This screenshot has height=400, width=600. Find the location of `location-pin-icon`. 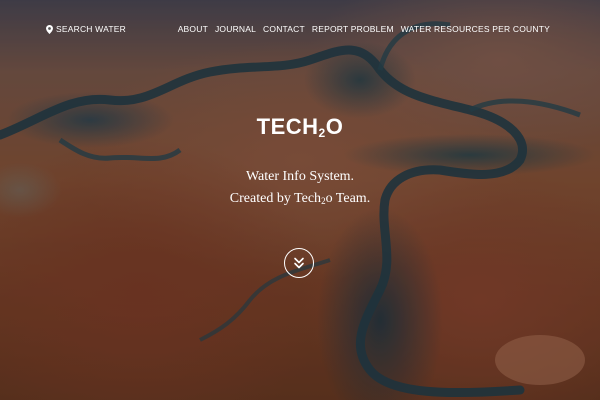

location-pin-icon is located at coordinates (49, 29).